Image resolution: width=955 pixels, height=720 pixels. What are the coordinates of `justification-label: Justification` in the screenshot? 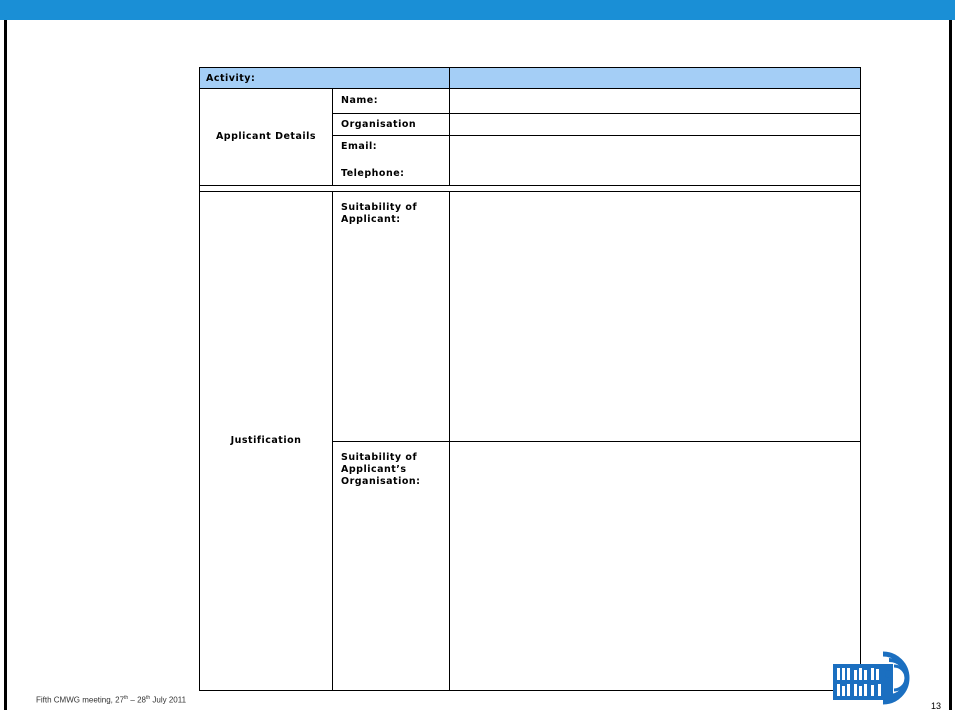 It's located at (266, 440).